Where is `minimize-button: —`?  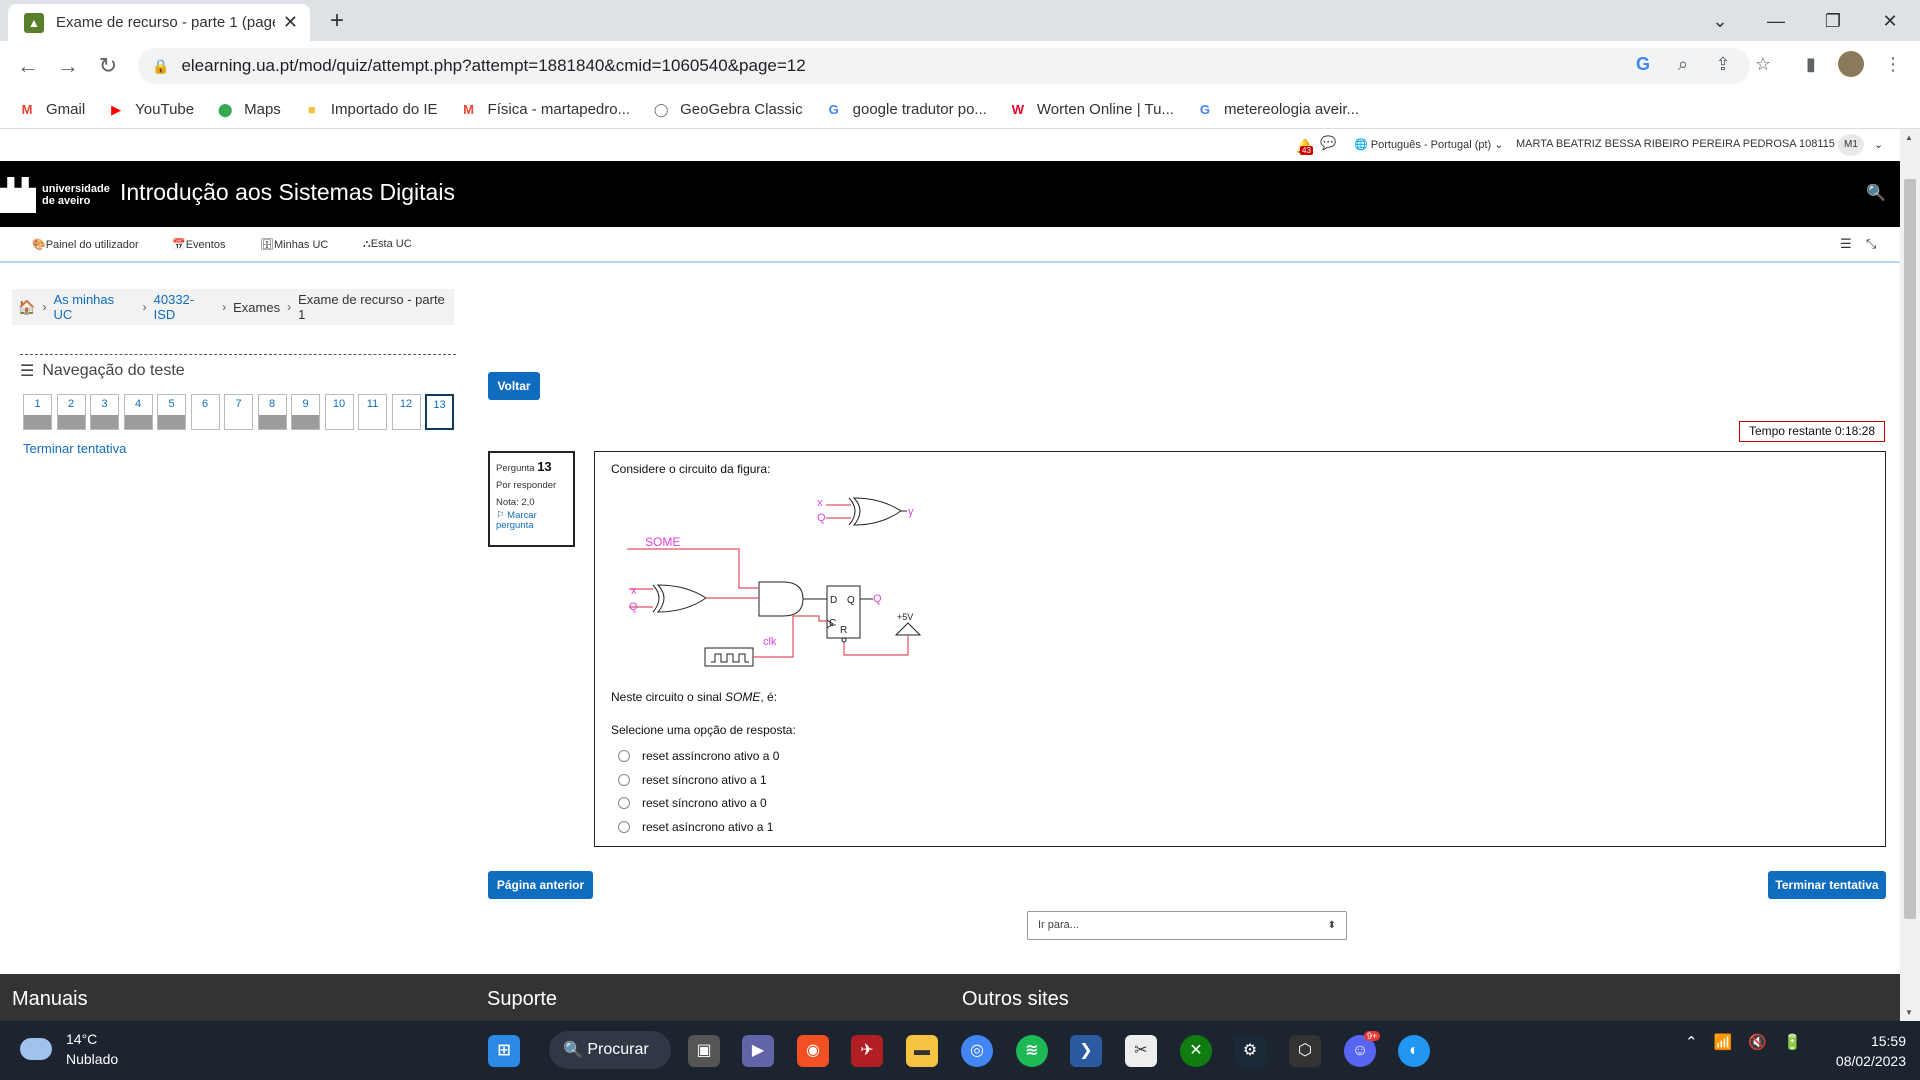
minimize-button: — is located at coordinates (1776, 21).